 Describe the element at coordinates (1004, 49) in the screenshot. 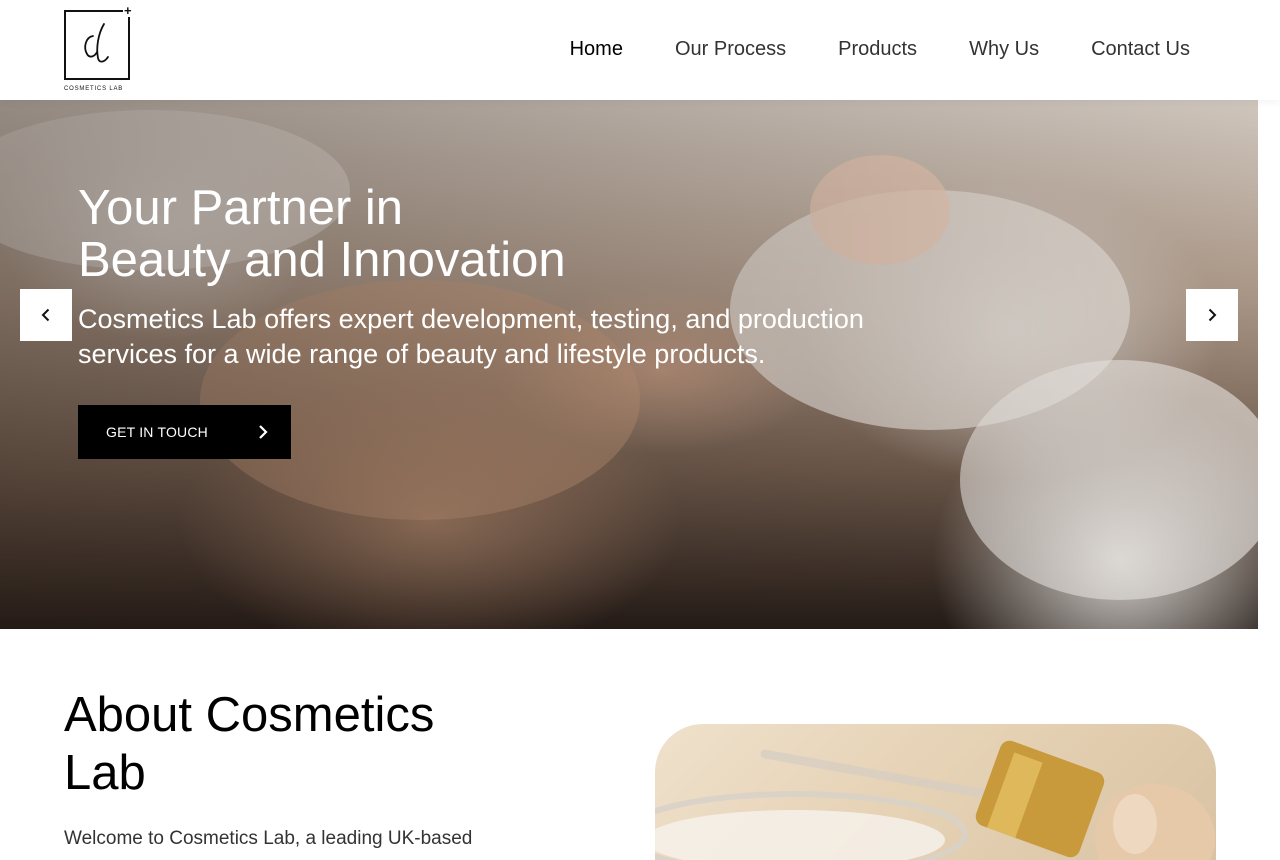

I see `nav-item-why-us: Why Us` at that location.